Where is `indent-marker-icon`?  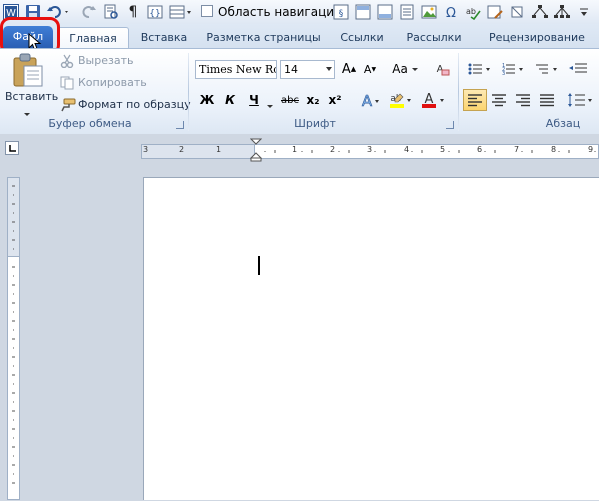 indent-marker-icon is located at coordinates (256, 151).